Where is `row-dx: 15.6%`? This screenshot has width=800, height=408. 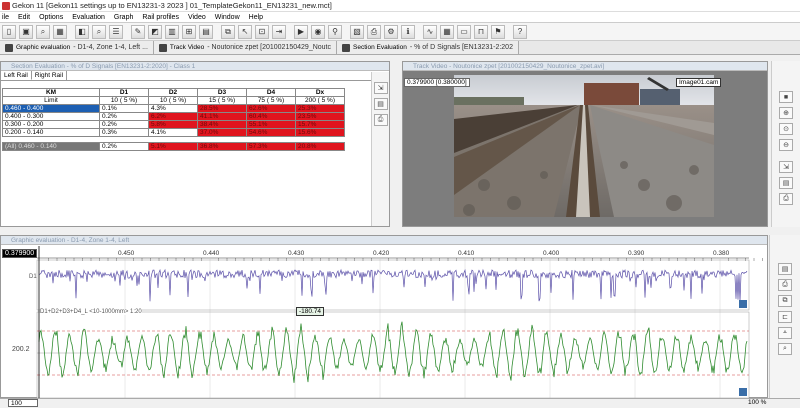 row-dx: 15.6% is located at coordinates (320, 132).